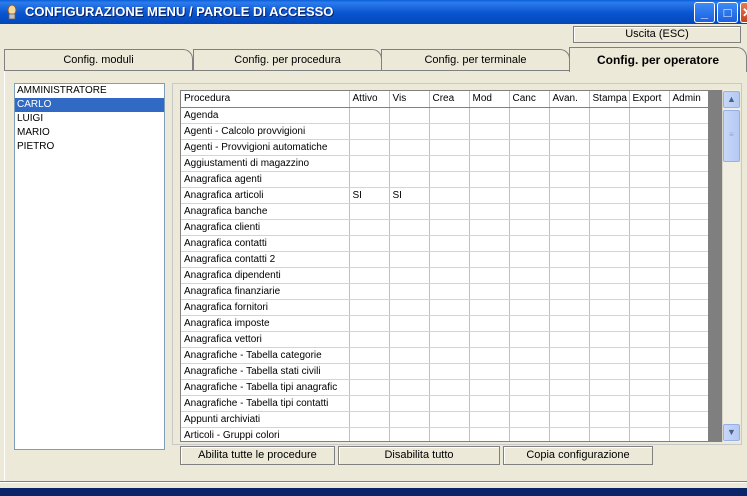  I want to click on vertical-scrollbar: ▲ ≡ ▼, so click(731, 266).